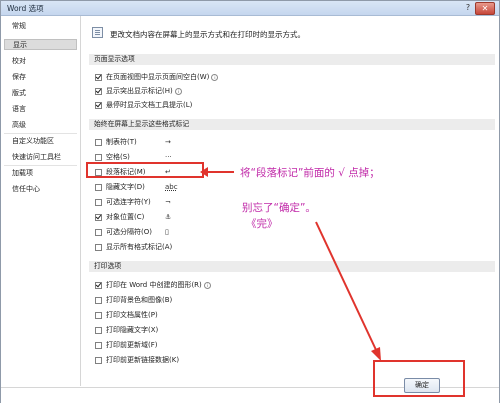 This screenshot has height=403, width=500. Describe the element at coordinates (348, 291) in the screenshot. I see `annotation-diagonal-arrow` at that location.